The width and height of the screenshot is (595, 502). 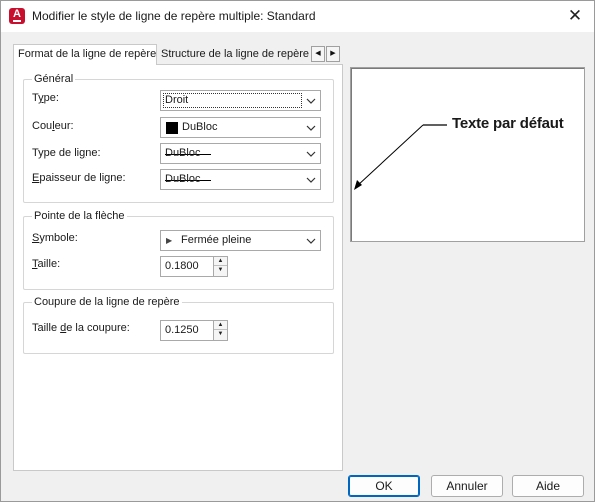 What do you see at coordinates (81, 328) in the screenshot?
I see `break-size-label: Taille de la coupure:` at bounding box center [81, 328].